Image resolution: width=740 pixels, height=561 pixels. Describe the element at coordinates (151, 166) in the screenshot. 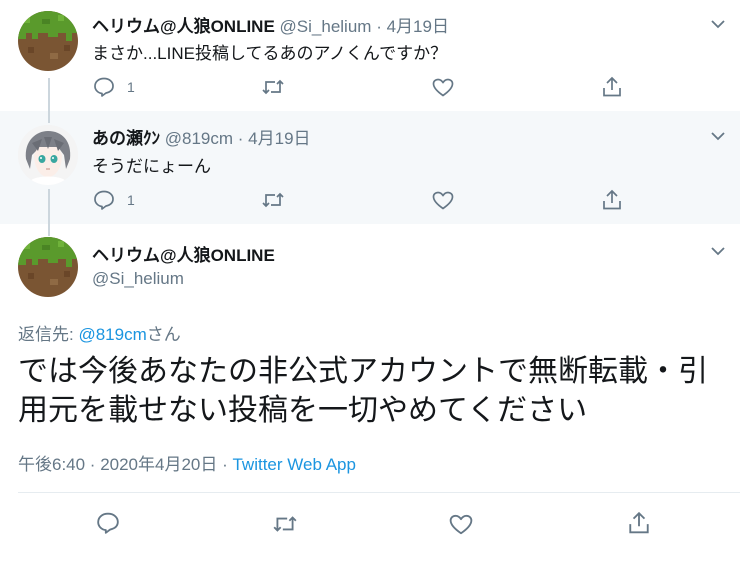

I see `tweet-text: そうだにょーん` at that location.